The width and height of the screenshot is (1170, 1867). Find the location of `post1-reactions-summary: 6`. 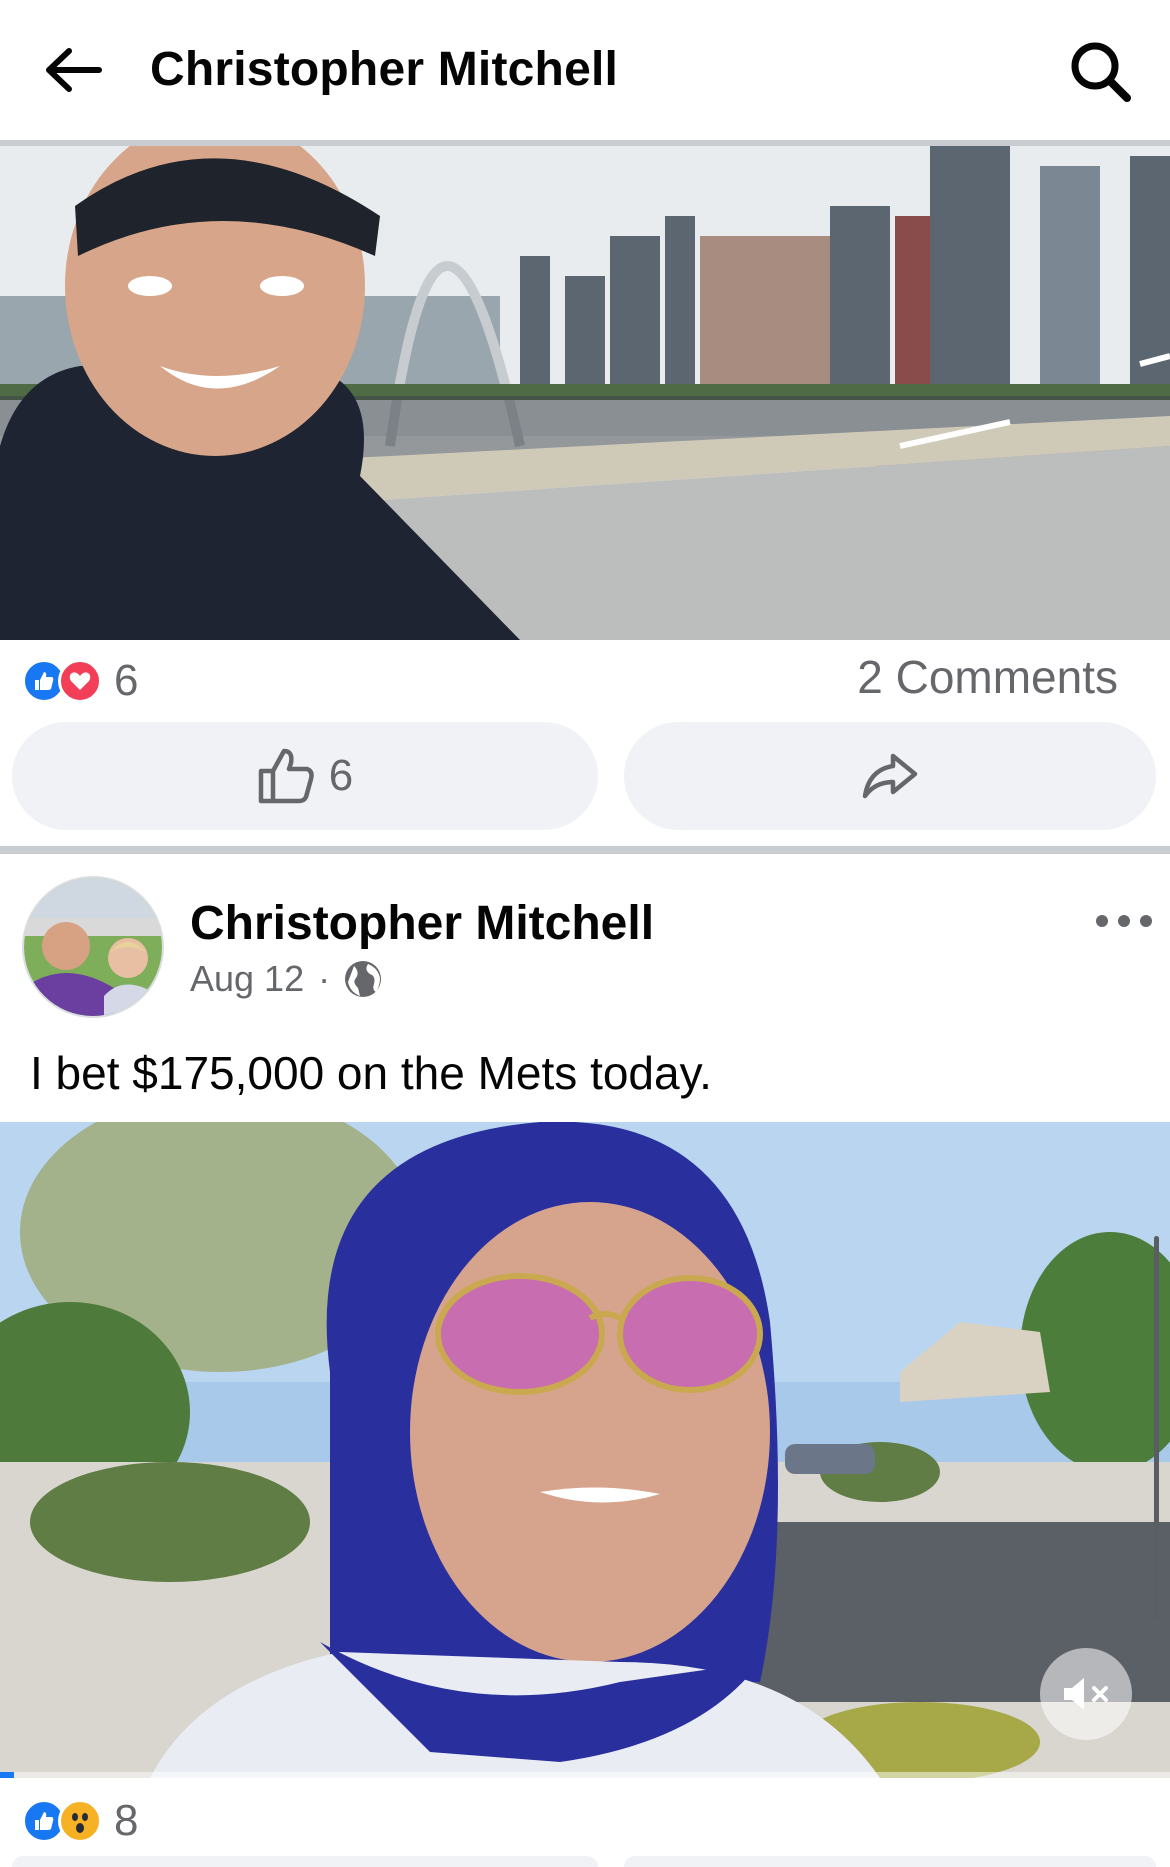

post1-reactions-summary: 6 is located at coordinates (80, 681).